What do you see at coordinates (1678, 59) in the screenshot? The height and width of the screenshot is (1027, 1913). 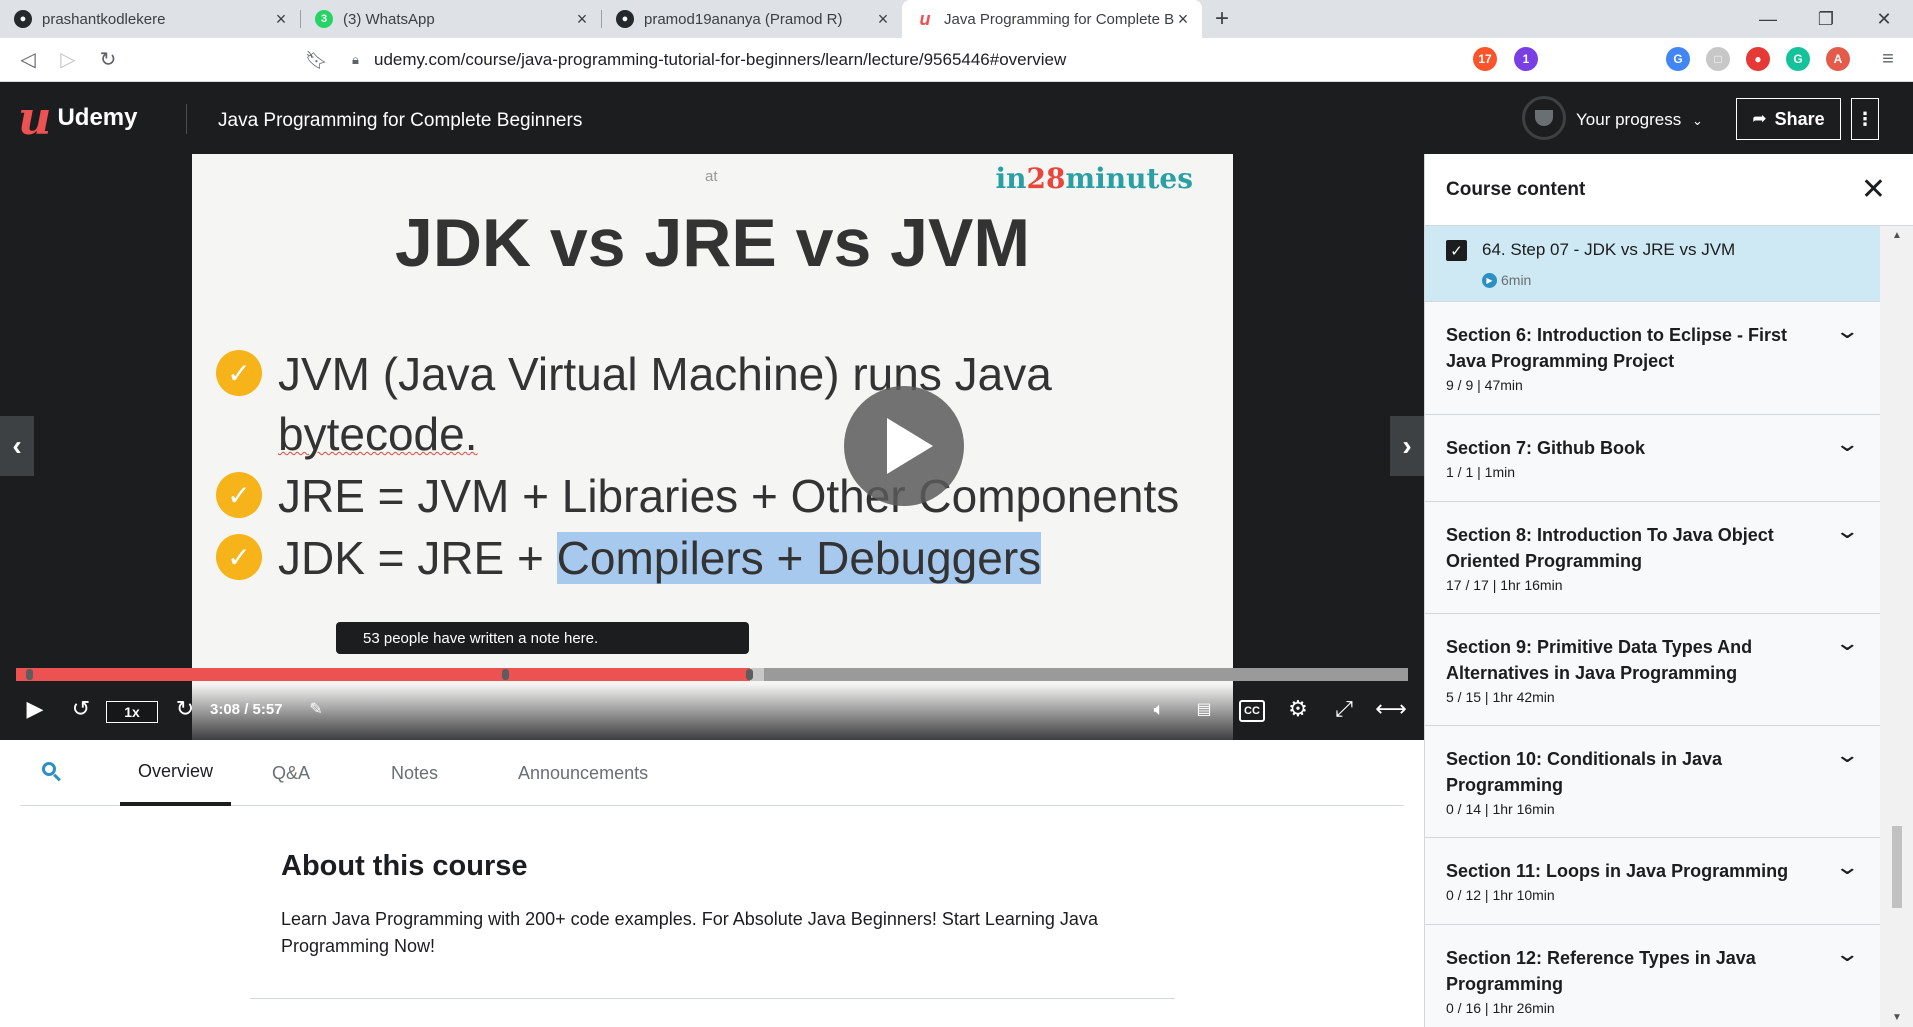 I see `translate-icon: G` at bounding box center [1678, 59].